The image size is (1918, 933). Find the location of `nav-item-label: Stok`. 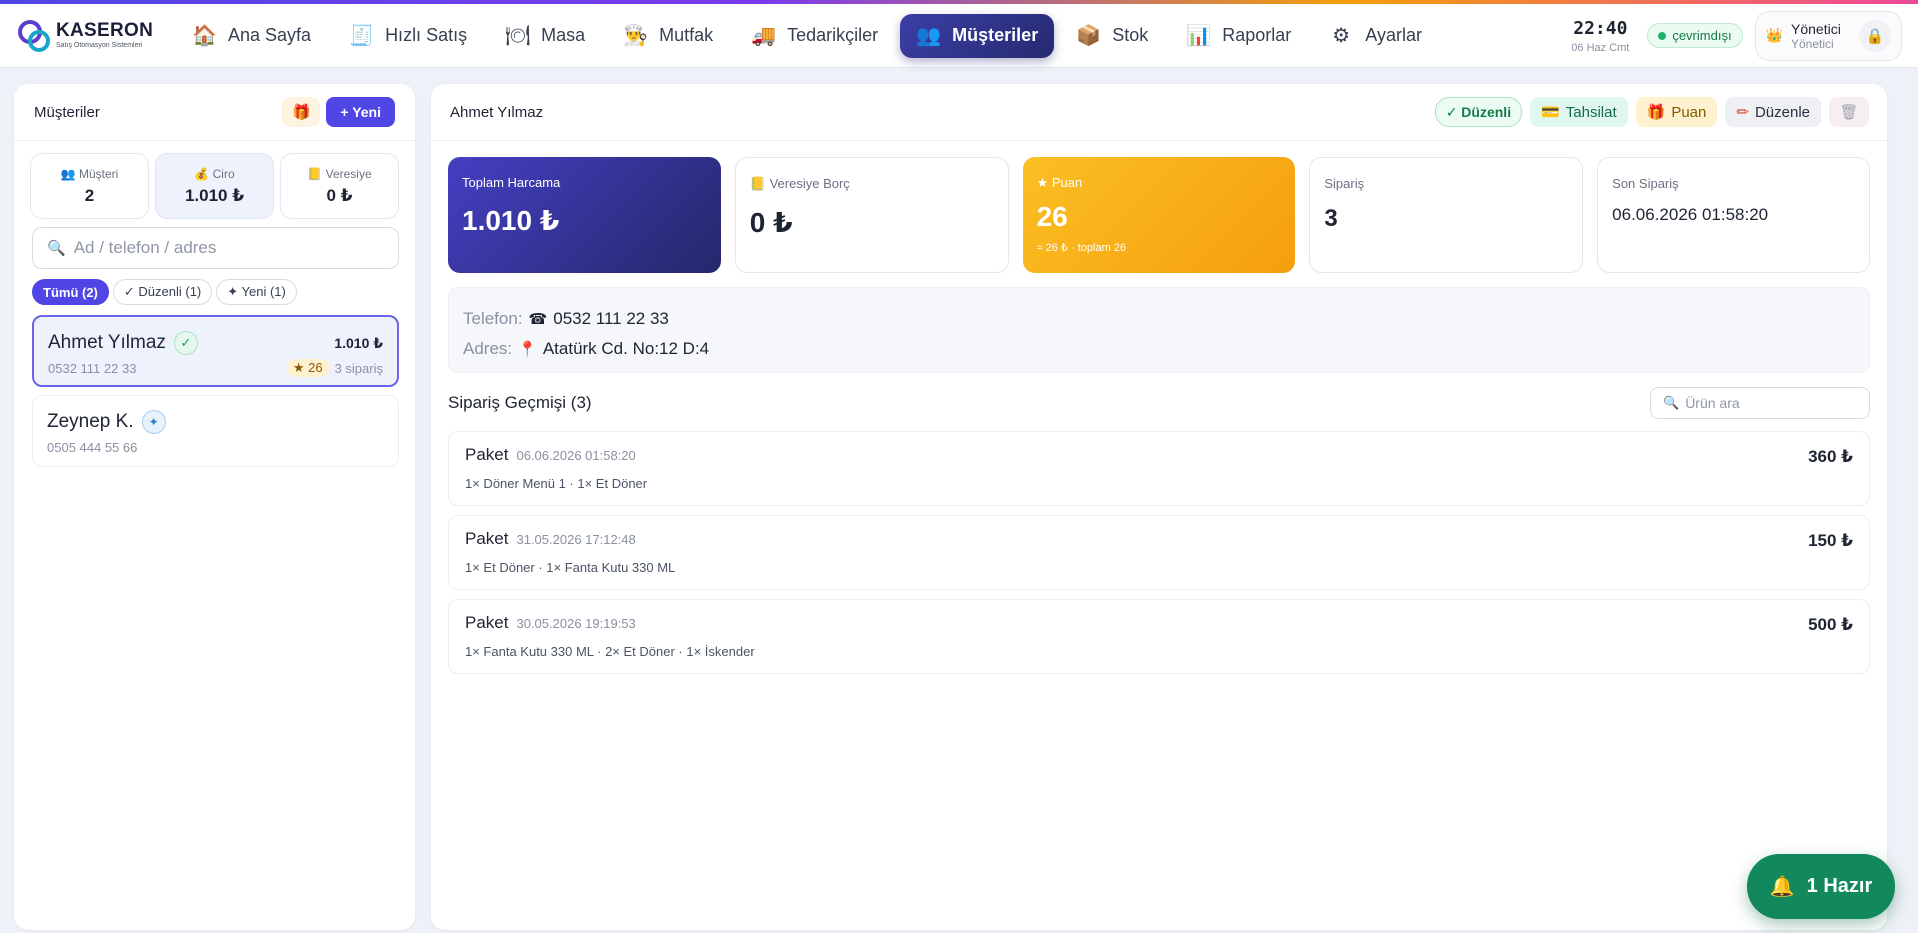

nav-item-label: Stok is located at coordinates (1130, 35).